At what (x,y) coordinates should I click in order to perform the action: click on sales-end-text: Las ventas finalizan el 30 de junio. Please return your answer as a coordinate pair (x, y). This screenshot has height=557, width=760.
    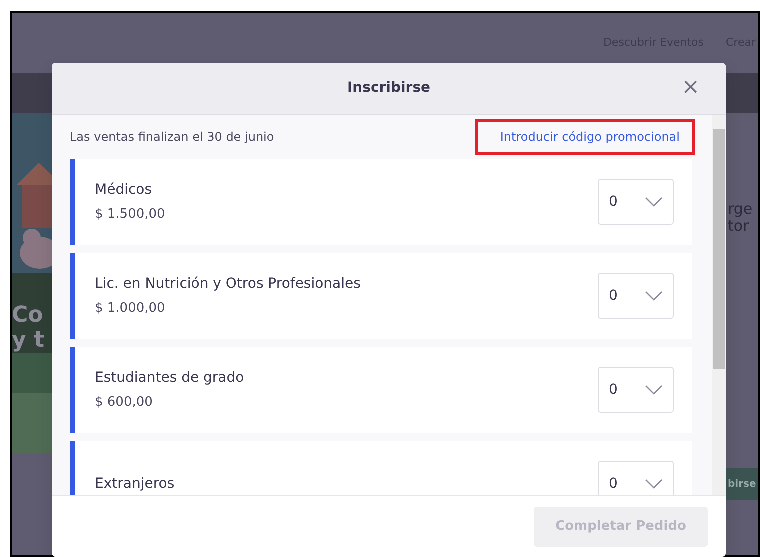
    Looking at the image, I should click on (172, 137).